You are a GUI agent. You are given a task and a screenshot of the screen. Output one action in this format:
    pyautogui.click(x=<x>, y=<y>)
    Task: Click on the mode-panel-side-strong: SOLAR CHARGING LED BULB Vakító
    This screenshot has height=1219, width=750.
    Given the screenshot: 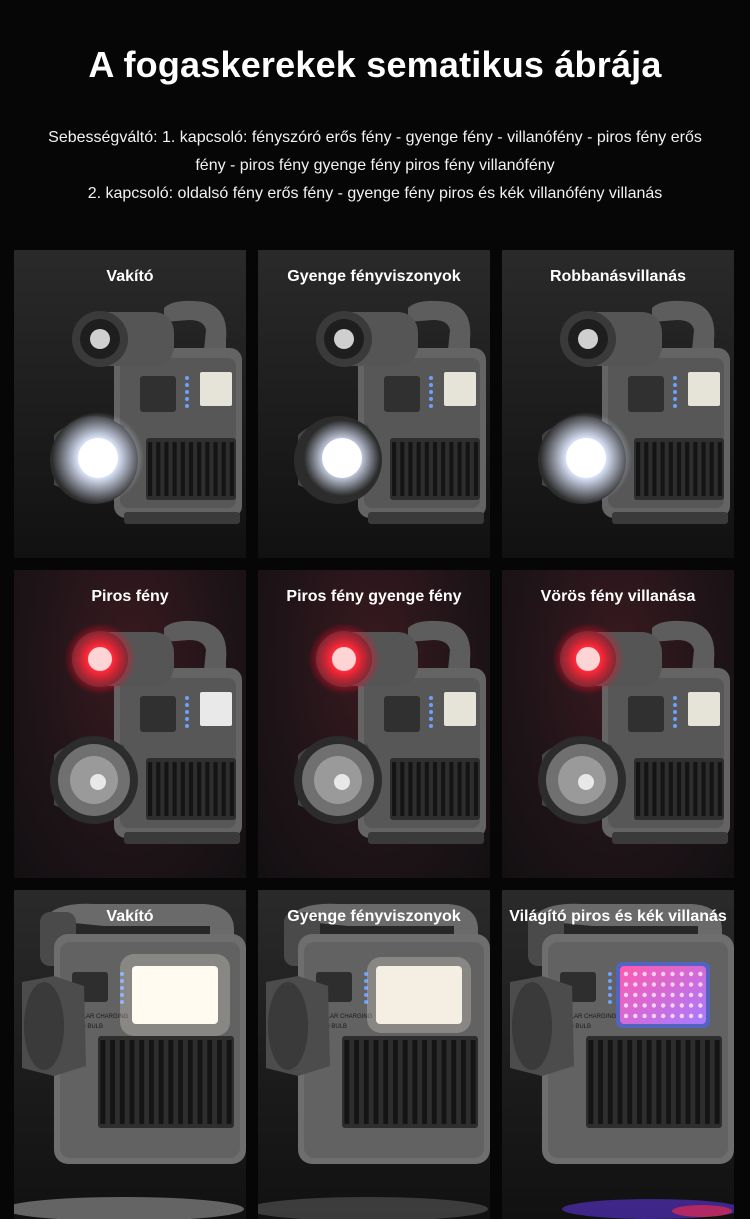 What is the action you would take?
    pyautogui.click(x=130, y=1054)
    